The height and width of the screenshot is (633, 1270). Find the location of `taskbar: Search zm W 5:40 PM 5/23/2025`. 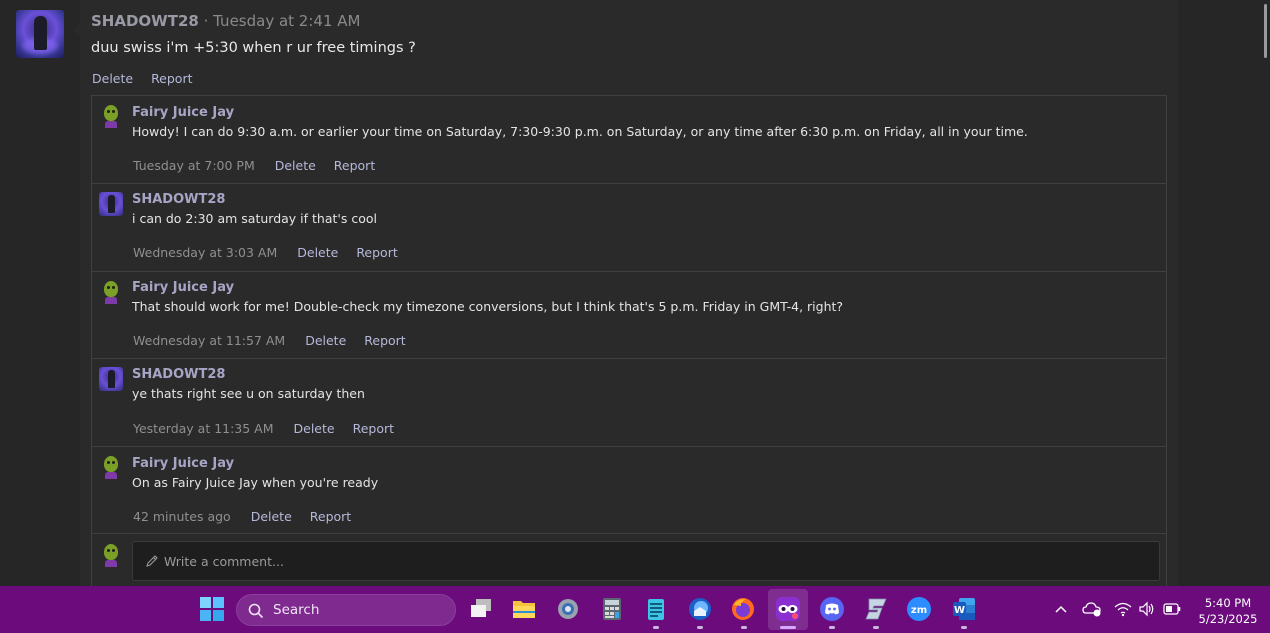

taskbar: Search zm W 5:40 PM 5/23/2025 is located at coordinates (635, 609).